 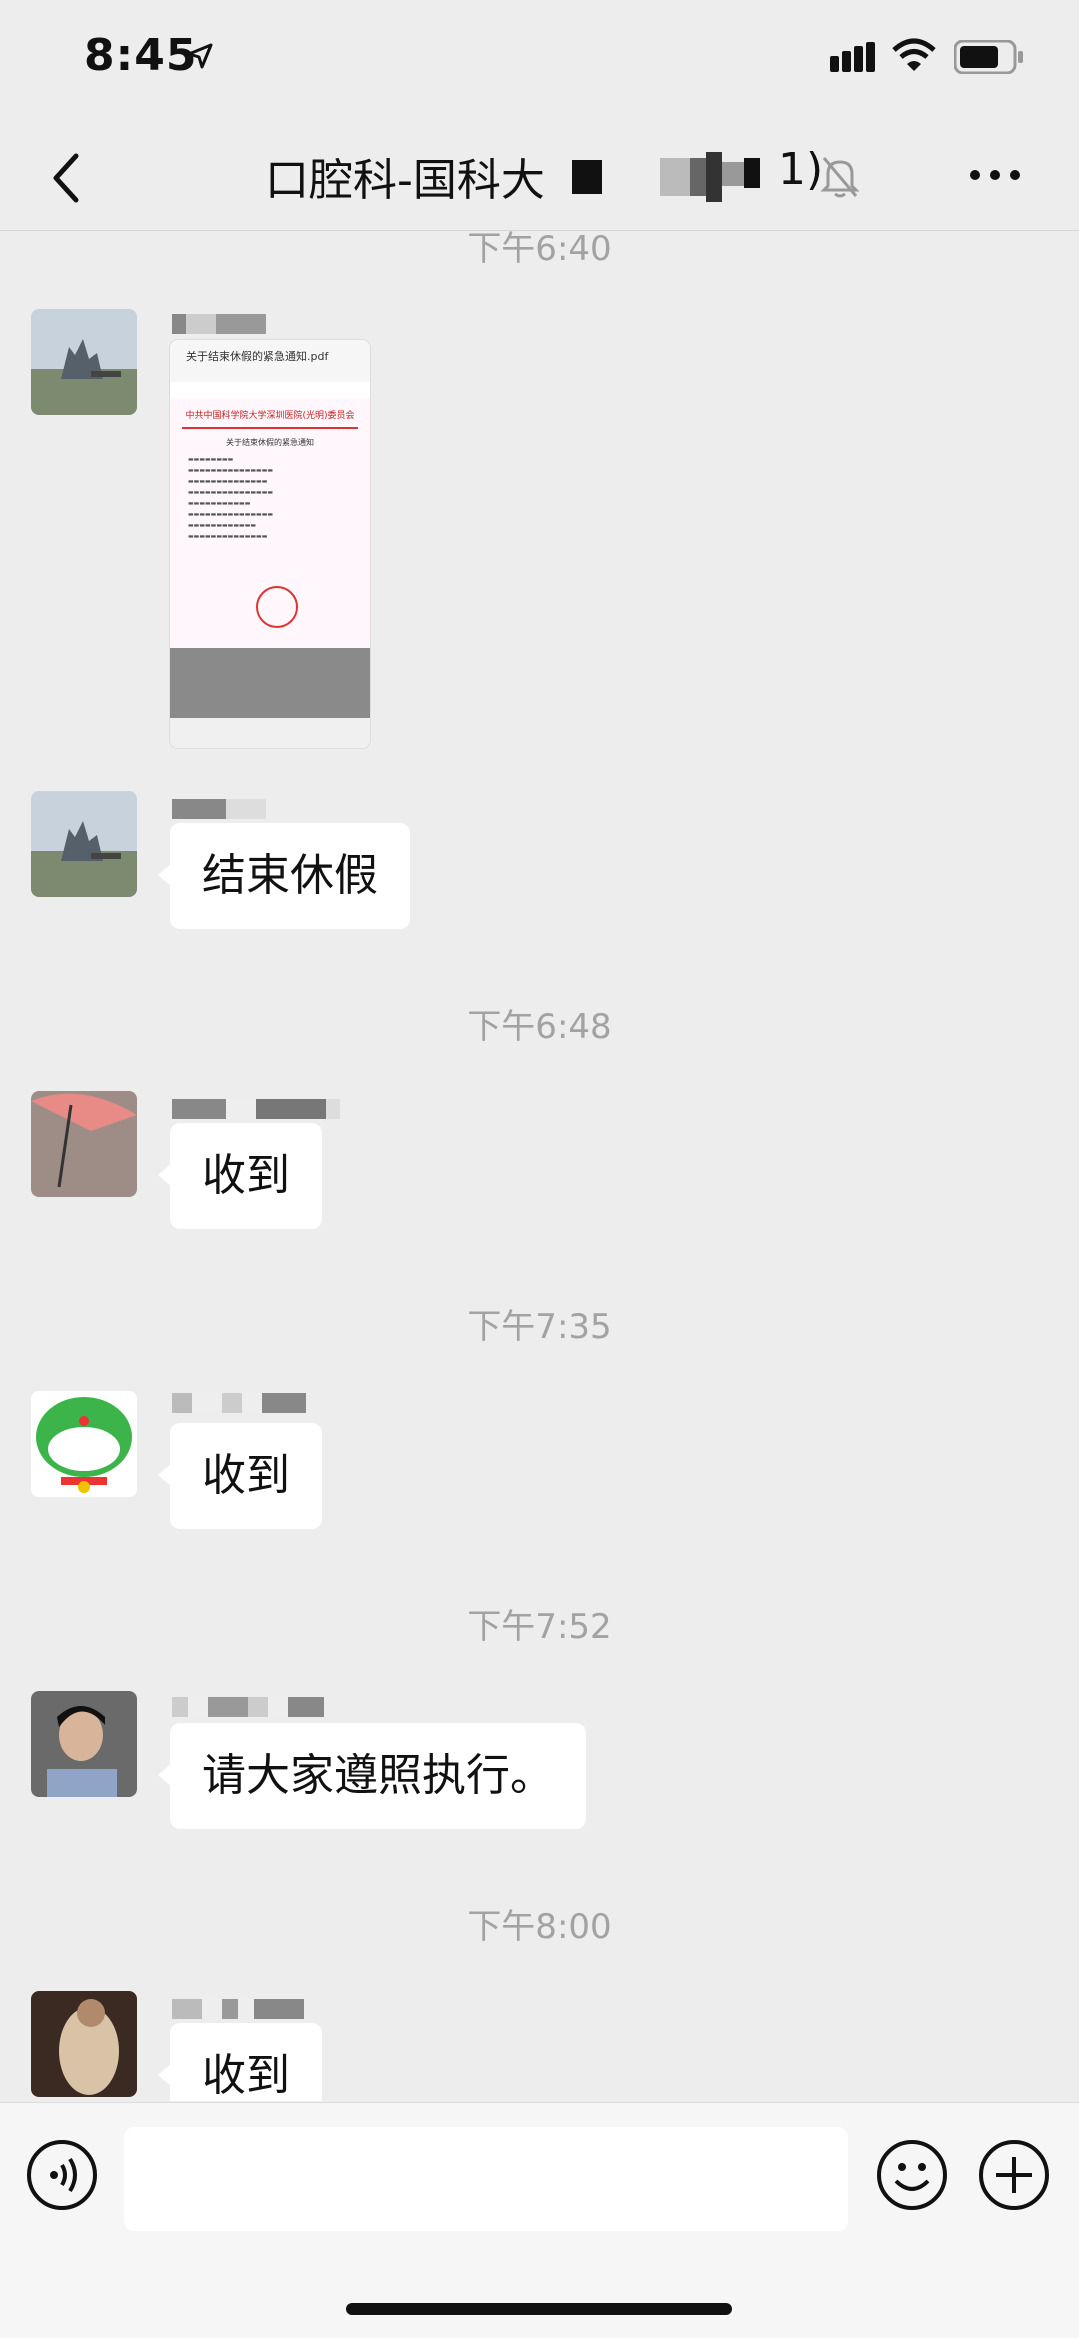 What do you see at coordinates (539, 1627) in the screenshot?
I see `timestamp: 下午7:52` at bounding box center [539, 1627].